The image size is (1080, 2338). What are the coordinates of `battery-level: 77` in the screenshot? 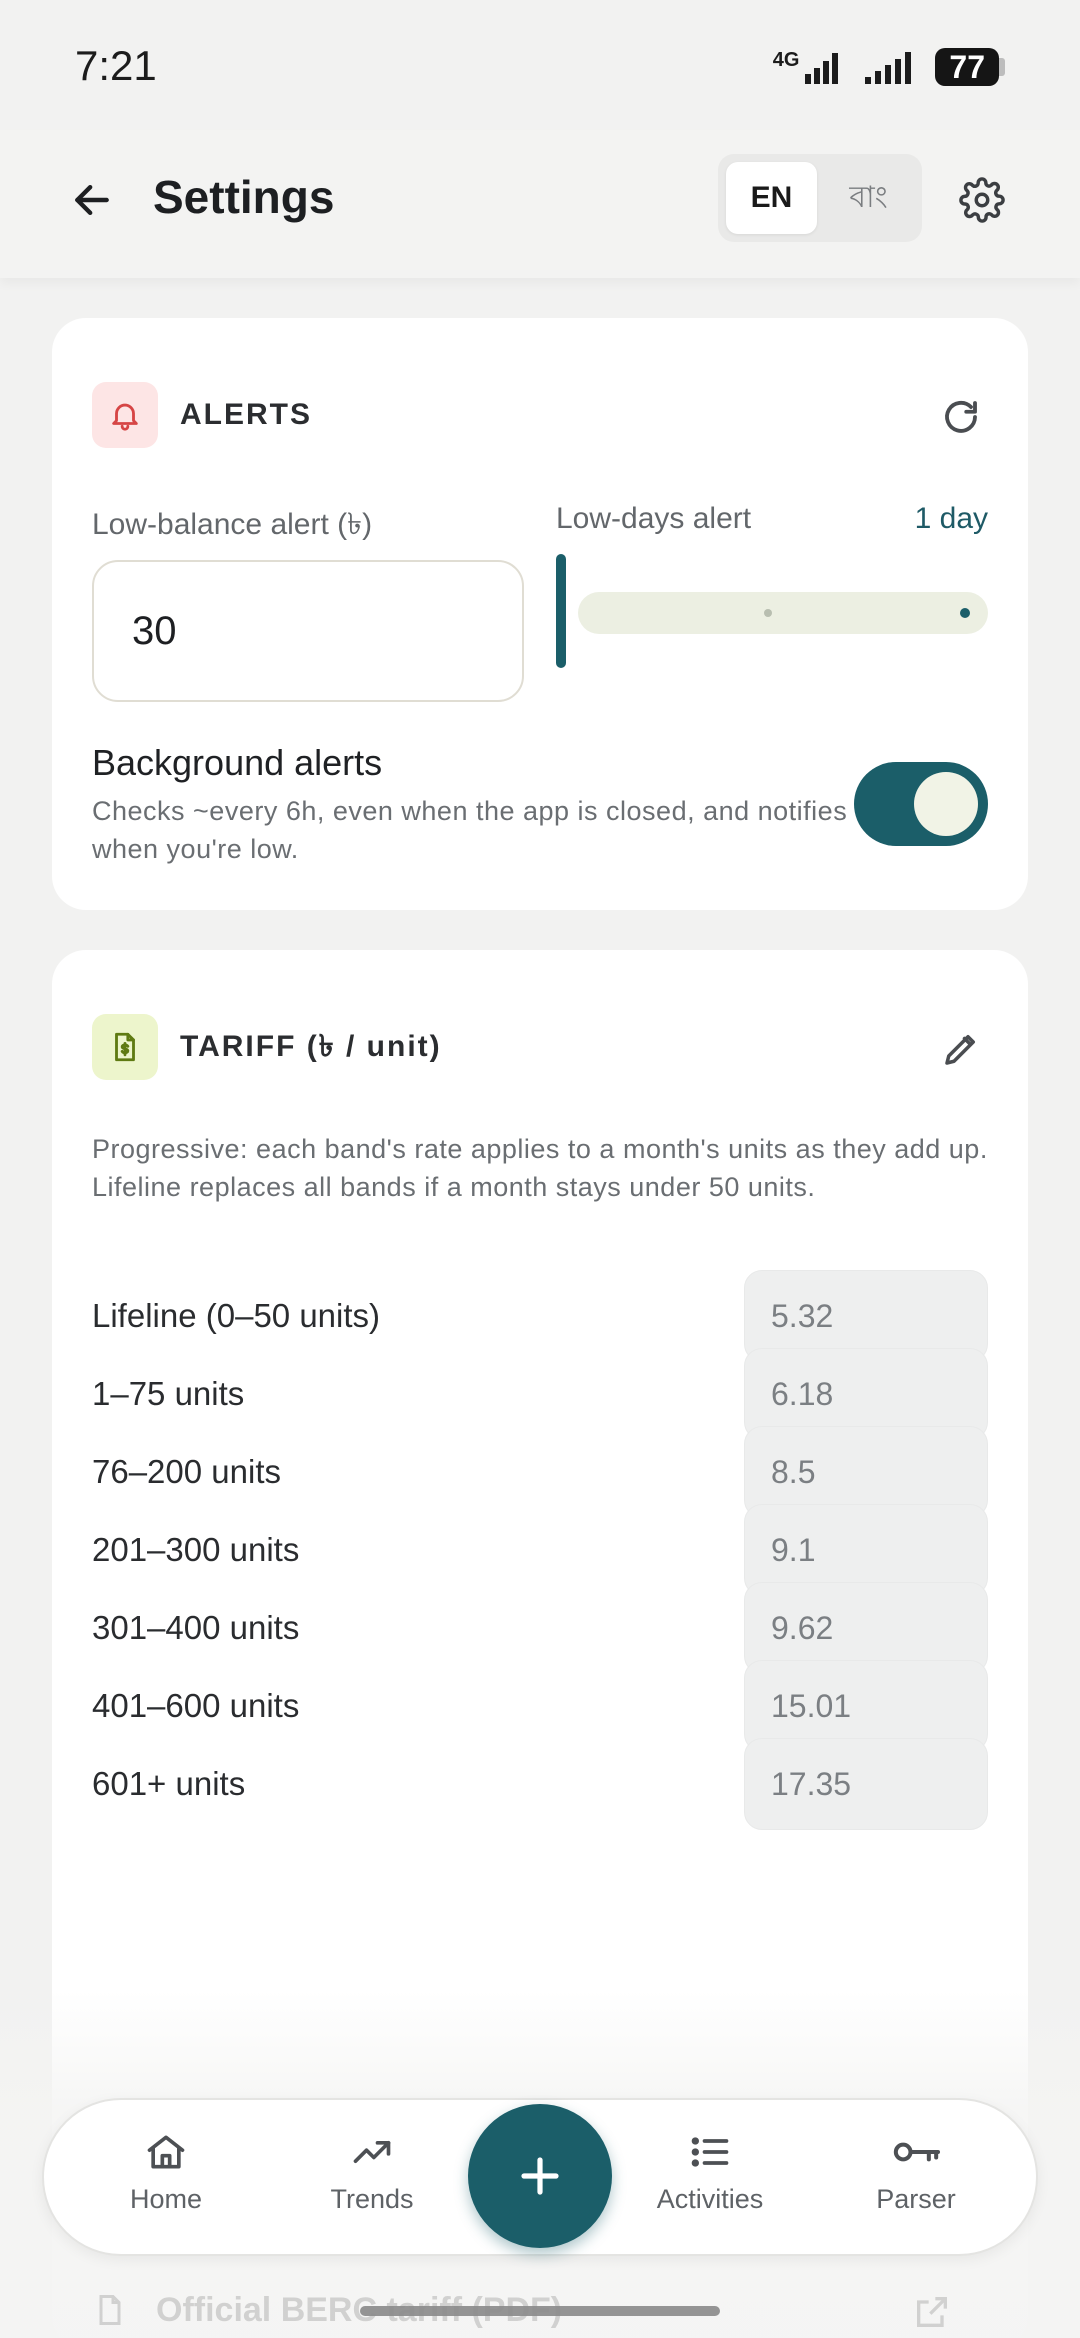 It's located at (967, 67).